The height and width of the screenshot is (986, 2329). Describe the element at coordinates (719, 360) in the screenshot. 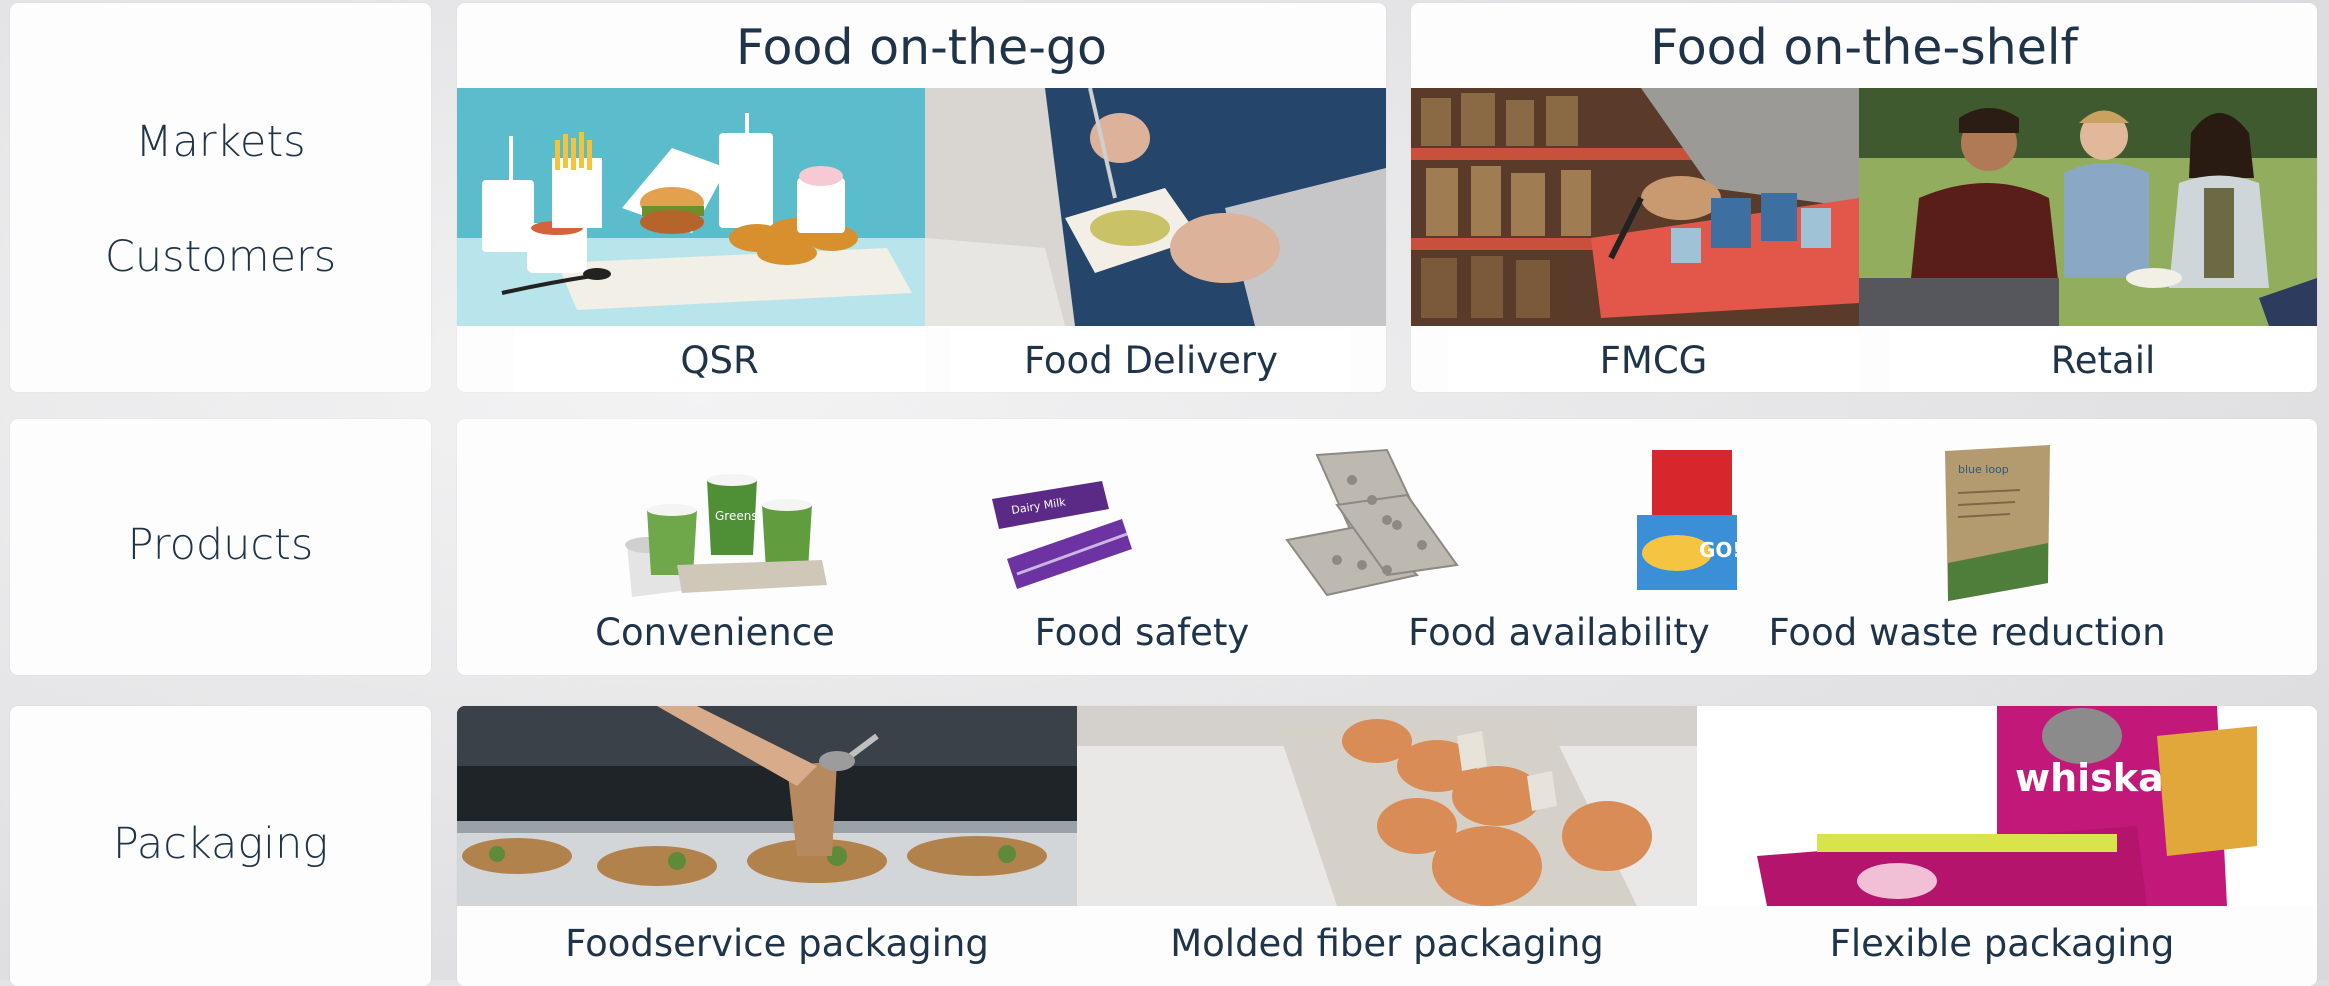

I see `qsr-label: QSR` at that location.